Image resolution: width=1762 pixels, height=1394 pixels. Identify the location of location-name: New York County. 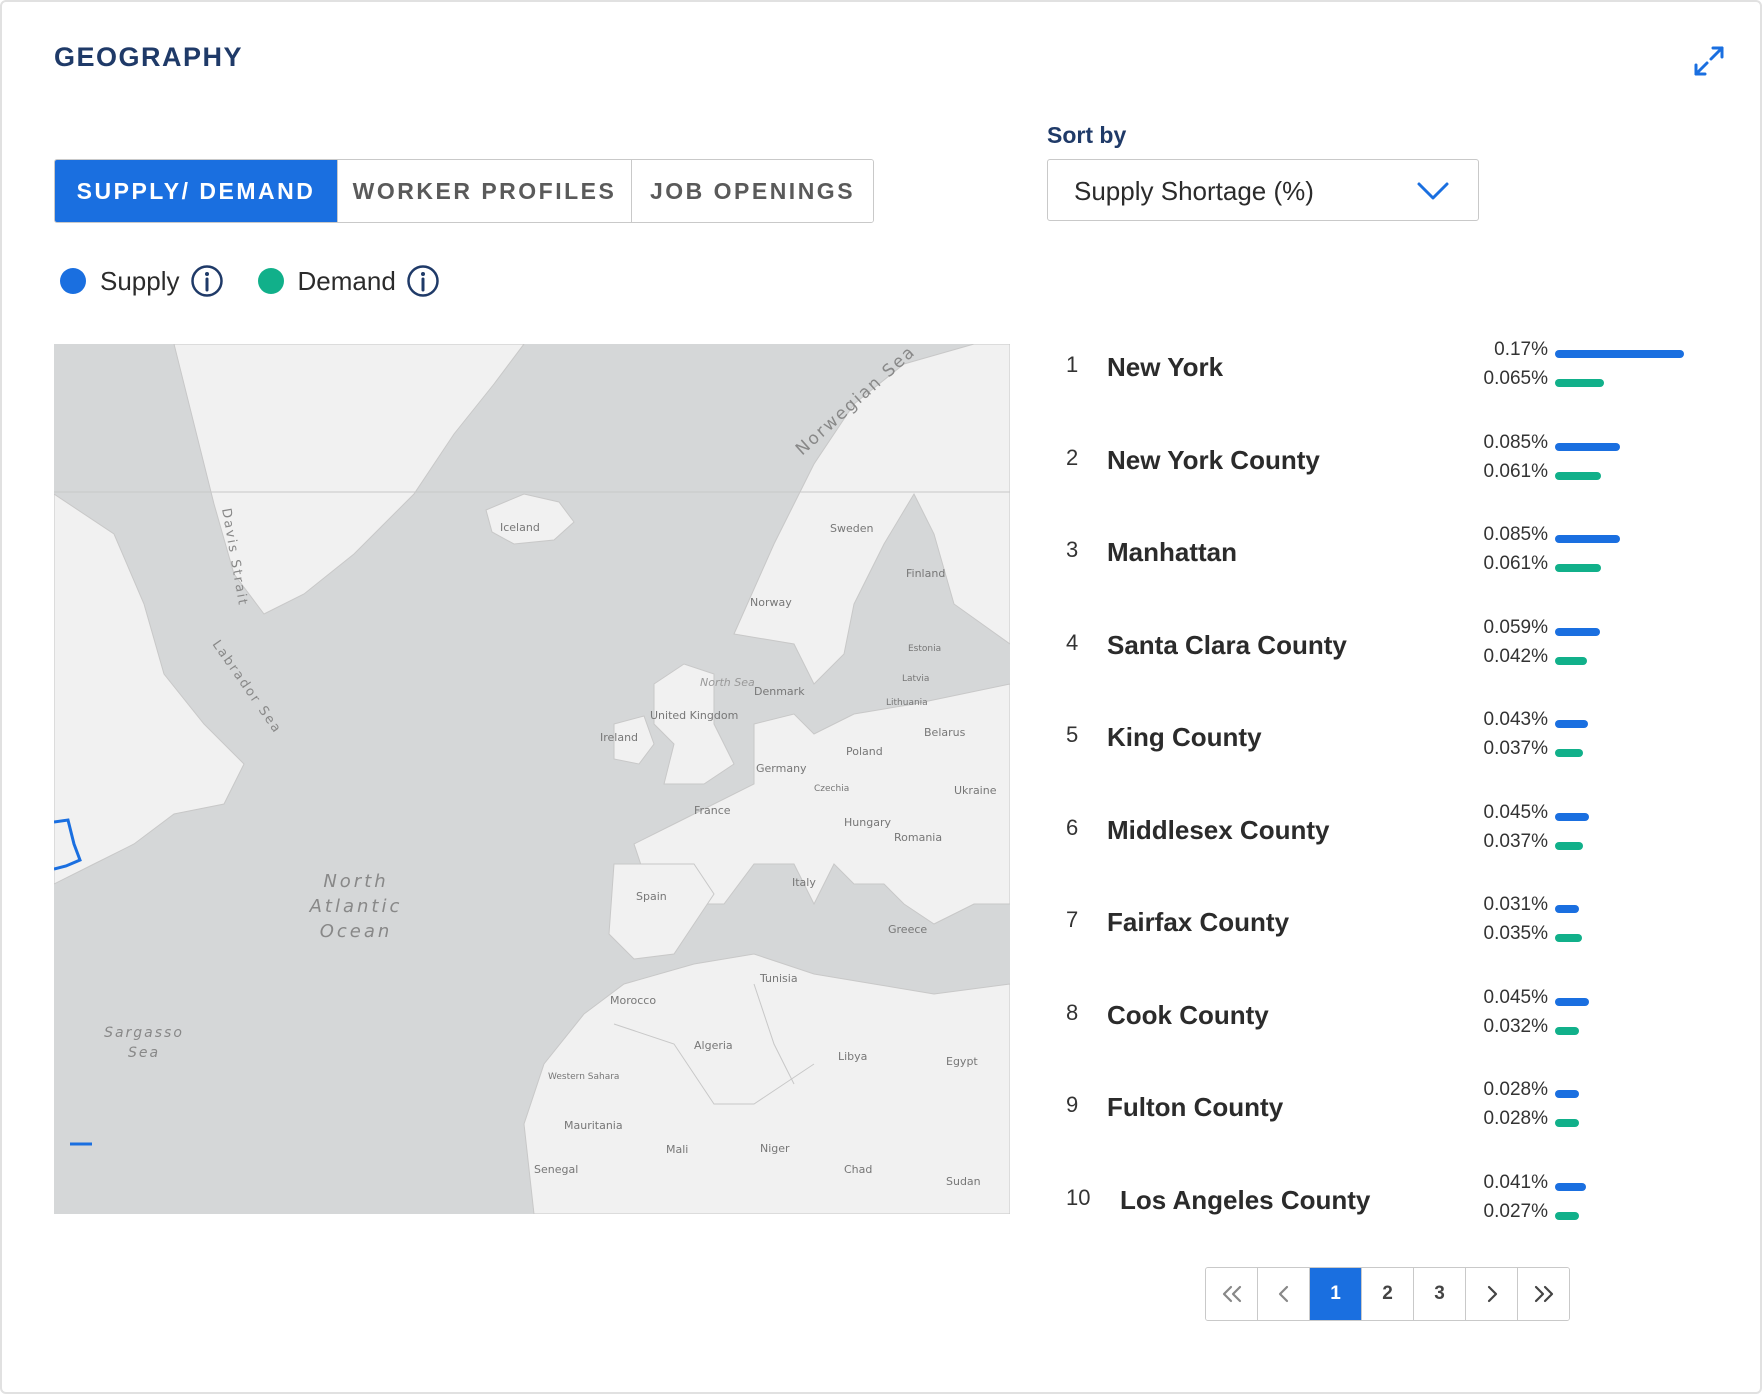
(1213, 459).